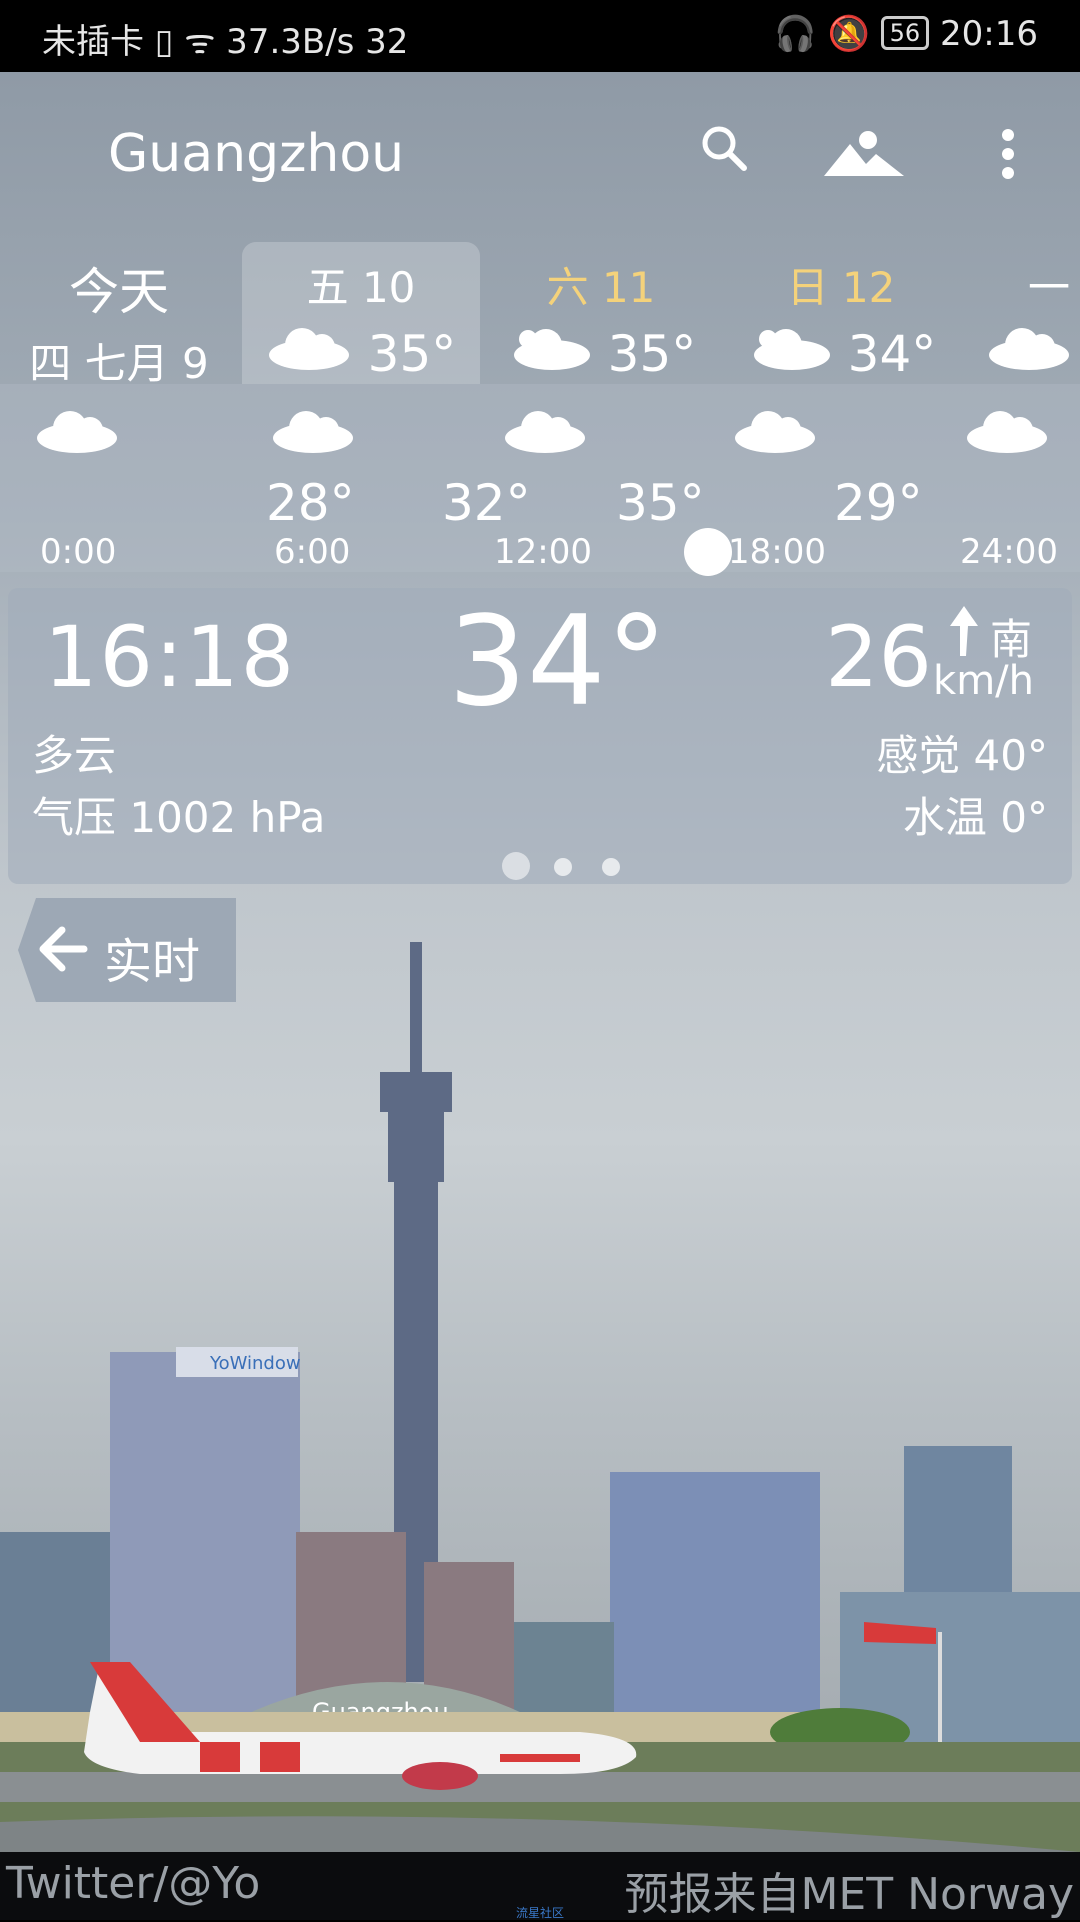 The width and height of the screenshot is (1080, 1922). Describe the element at coordinates (310, 503) in the screenshot. I see `hour-temp: 28°` at that location.